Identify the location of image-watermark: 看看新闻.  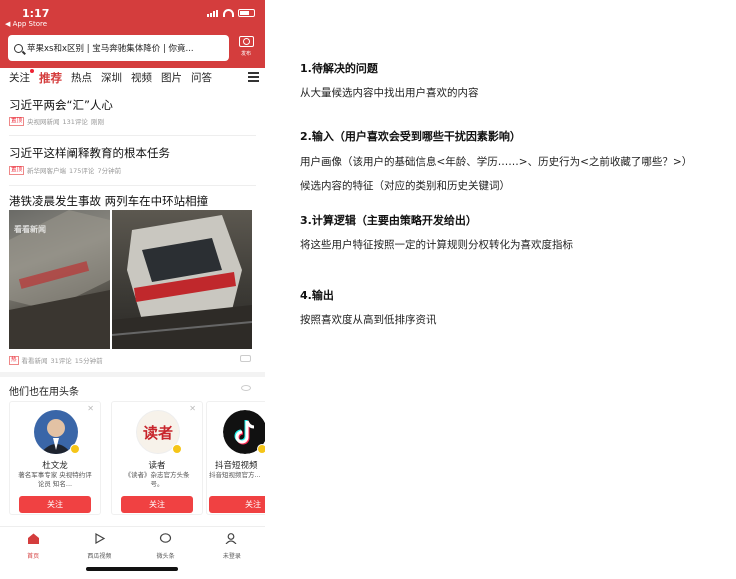
(30, 229).